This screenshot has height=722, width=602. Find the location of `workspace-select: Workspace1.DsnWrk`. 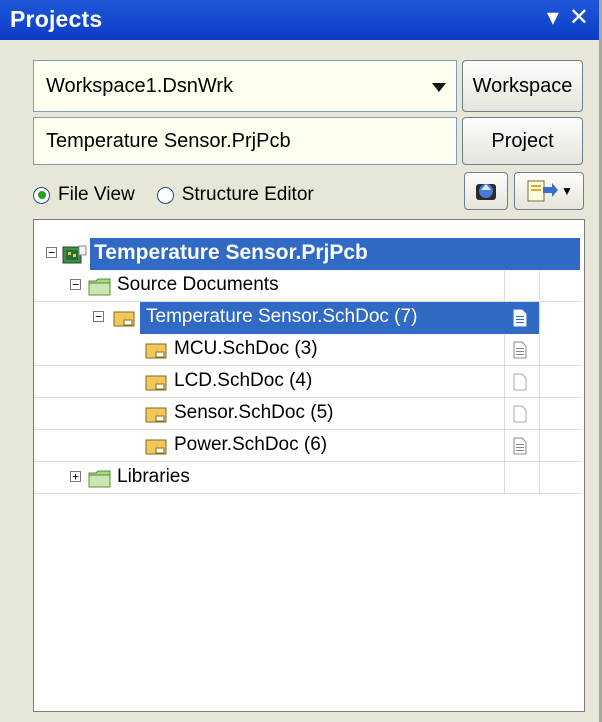

workspace-select: Workspace1.DsnWrk is located at coordinates (245, 86).